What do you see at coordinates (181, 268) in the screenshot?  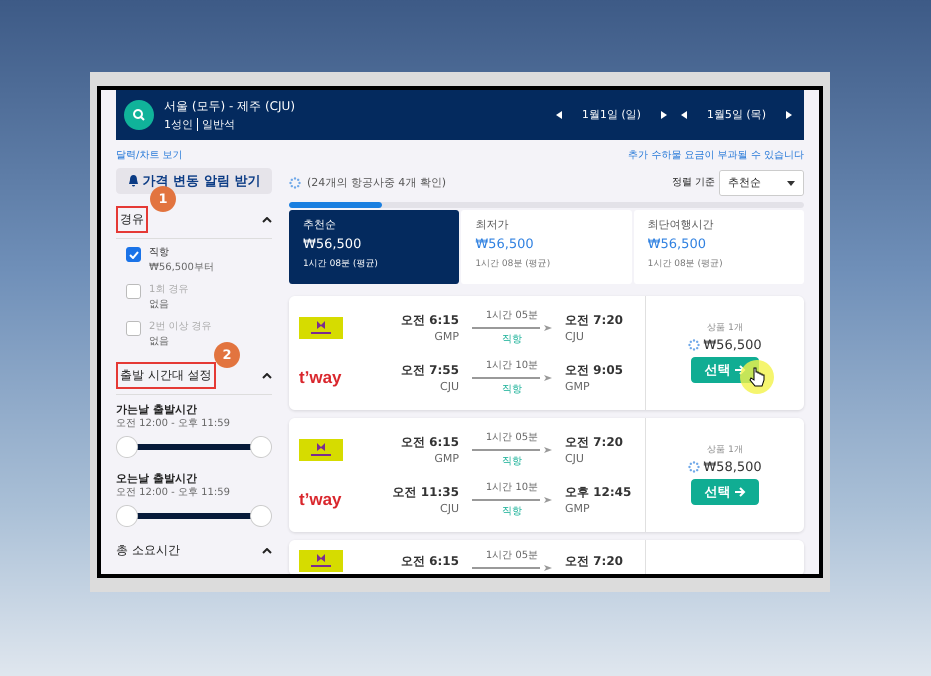 I see `option-price: ₩56,500부터` at bounding box center [181, 268].